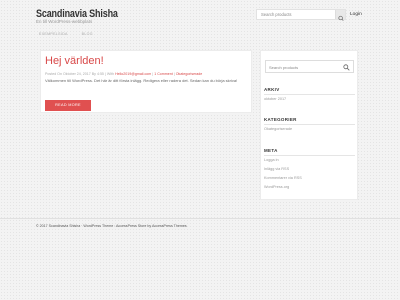 The height and width of the screenshot is (300, 400). Describe the element at coordinates (309, 66) in the screenshot. I see `sidebar-search-input: Search products` at that location.